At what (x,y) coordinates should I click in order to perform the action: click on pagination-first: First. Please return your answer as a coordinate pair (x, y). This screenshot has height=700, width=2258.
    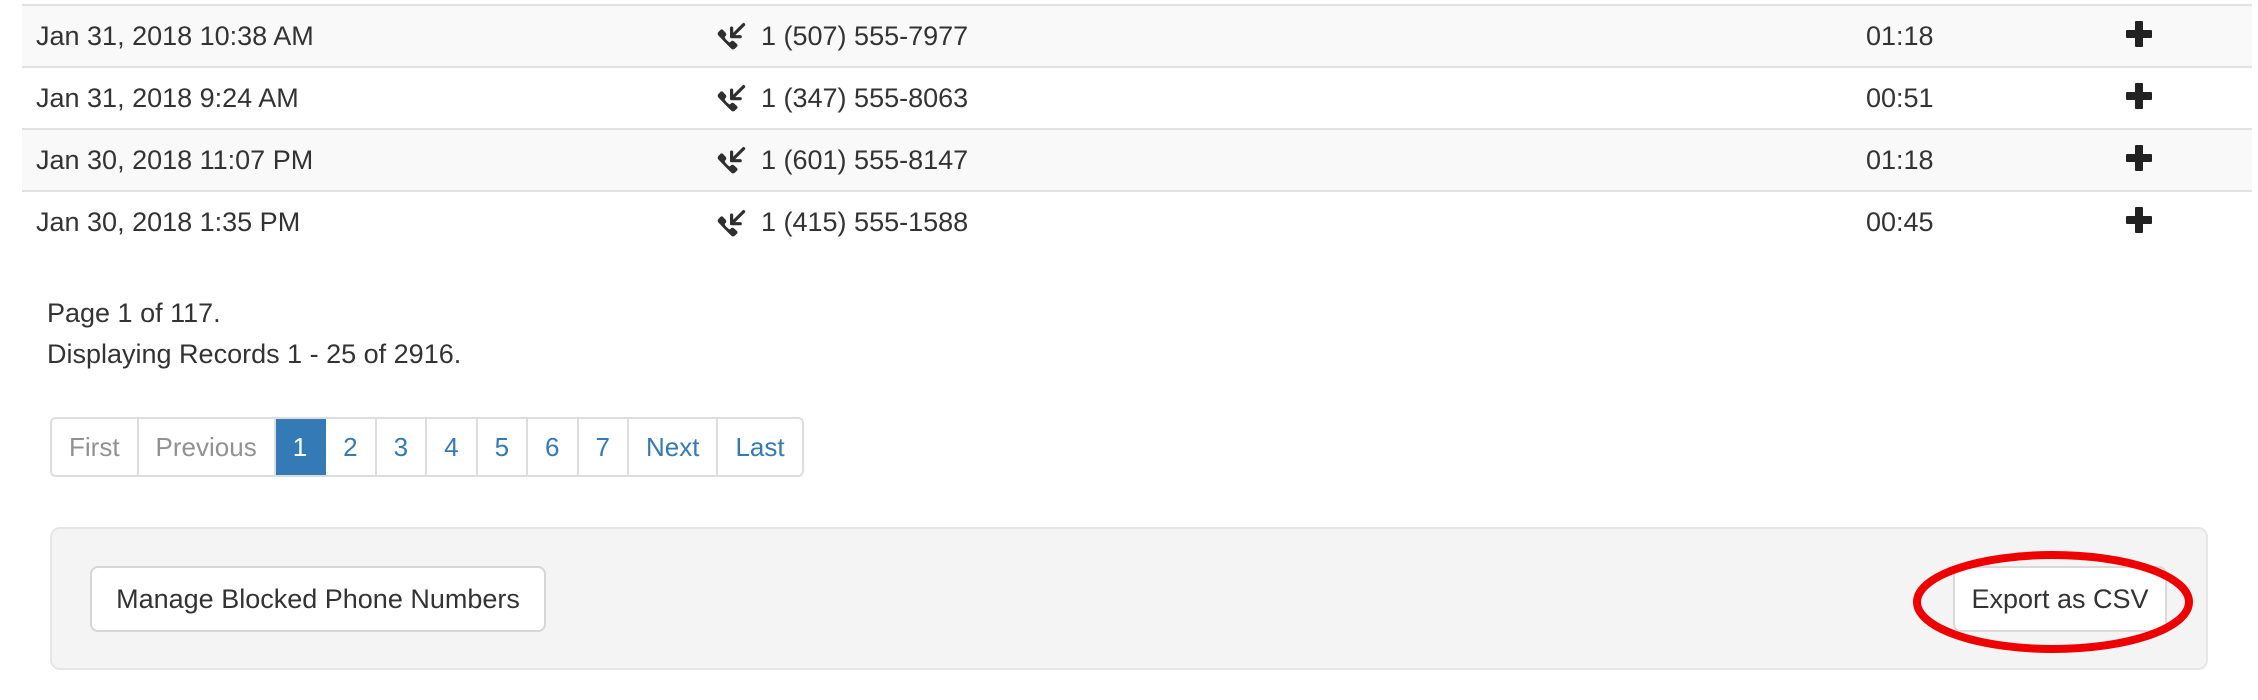
    Looking at the image, I should click on (95, 447).